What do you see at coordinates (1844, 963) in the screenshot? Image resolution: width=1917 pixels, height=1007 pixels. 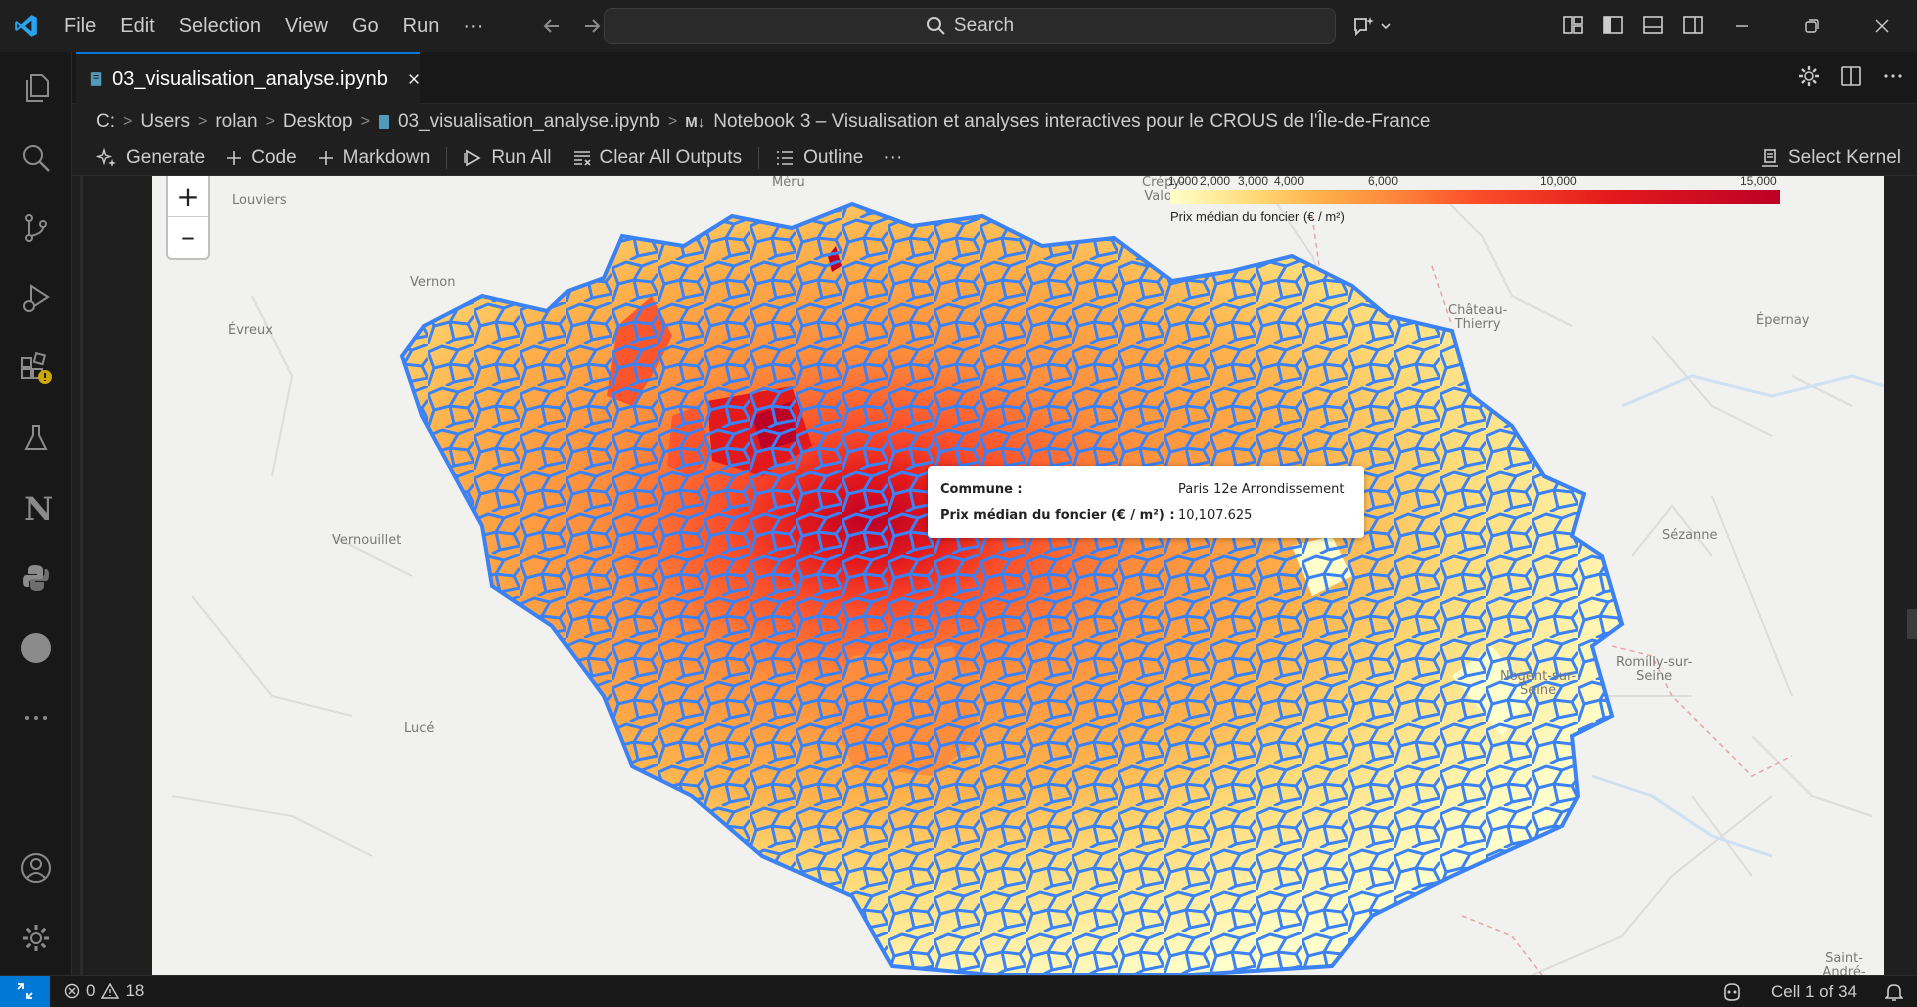 I see `place-label: Saint-André-` at bounding box center [1844, 963].